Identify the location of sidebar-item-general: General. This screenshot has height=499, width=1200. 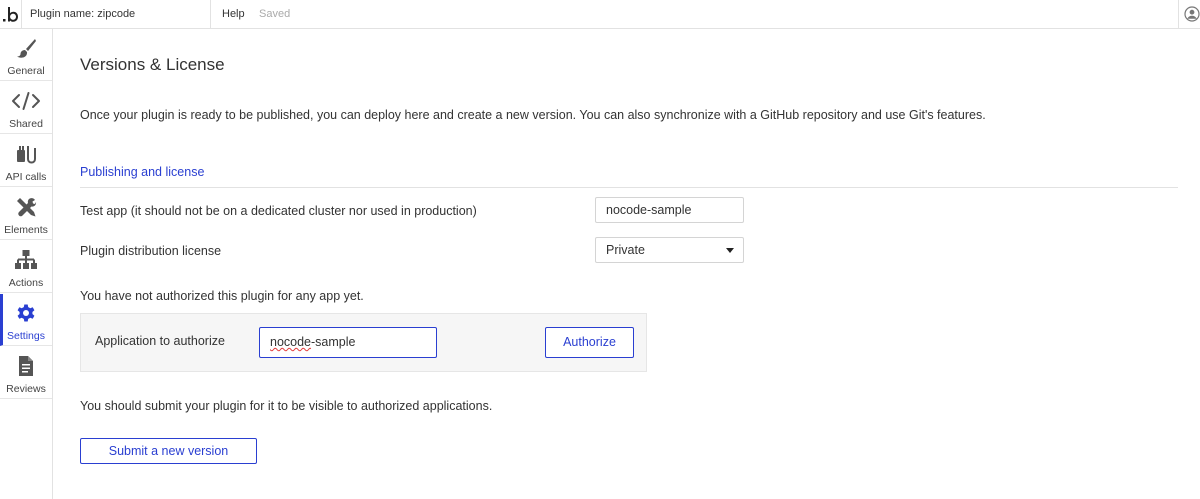
(26, 55).